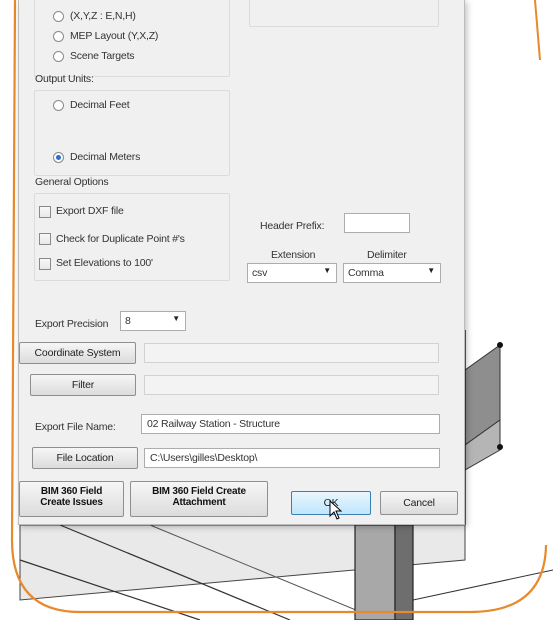 The height and width of the screenshot is (620, 553). What do you see at coordinates (45, 239) in the screenshot?
I see `checkbox-check-duplicate` at bounding box center [45, 239].